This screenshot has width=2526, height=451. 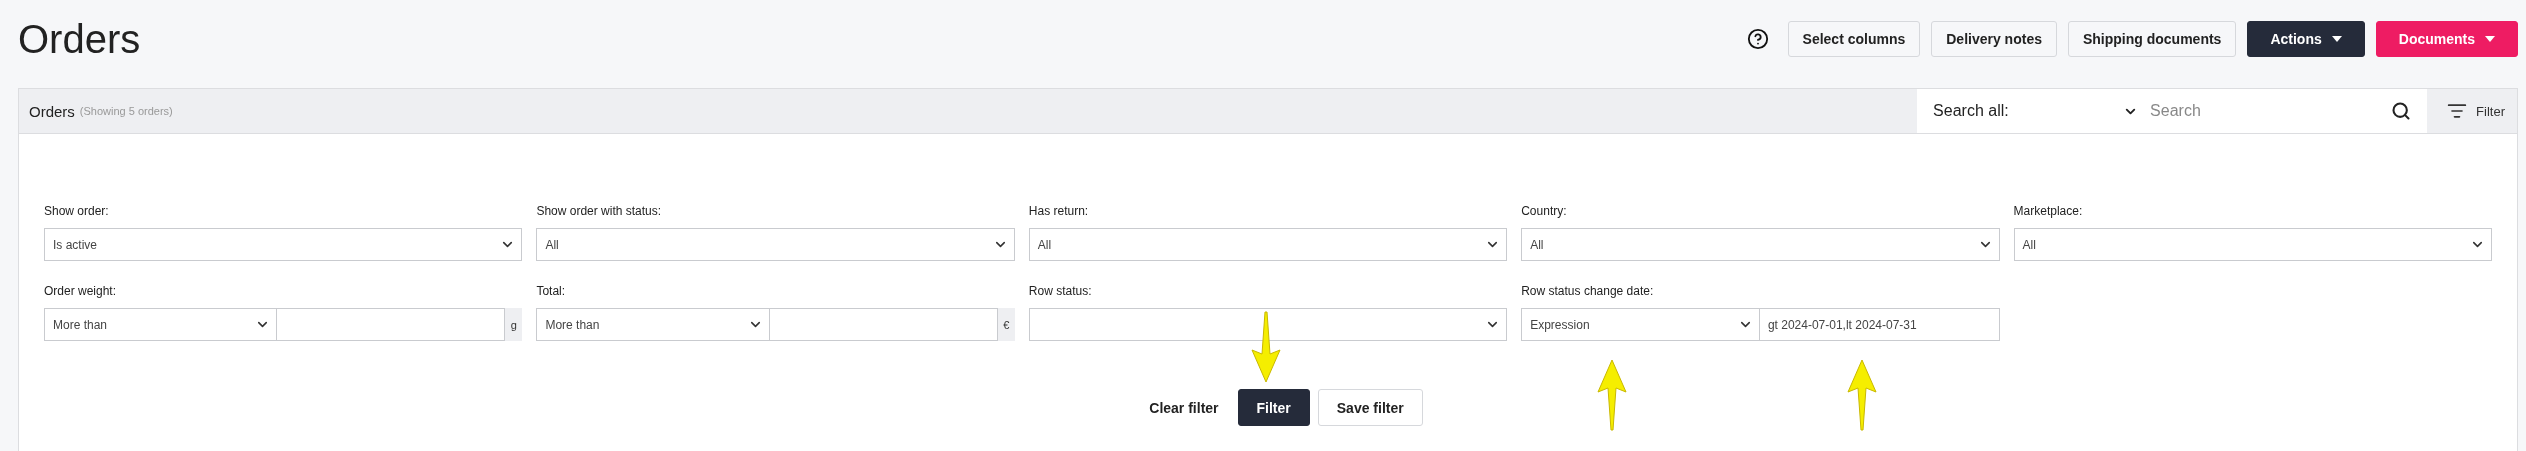 I want to click on order-count: (Showing 5 orders), so click(x=126, y=111).